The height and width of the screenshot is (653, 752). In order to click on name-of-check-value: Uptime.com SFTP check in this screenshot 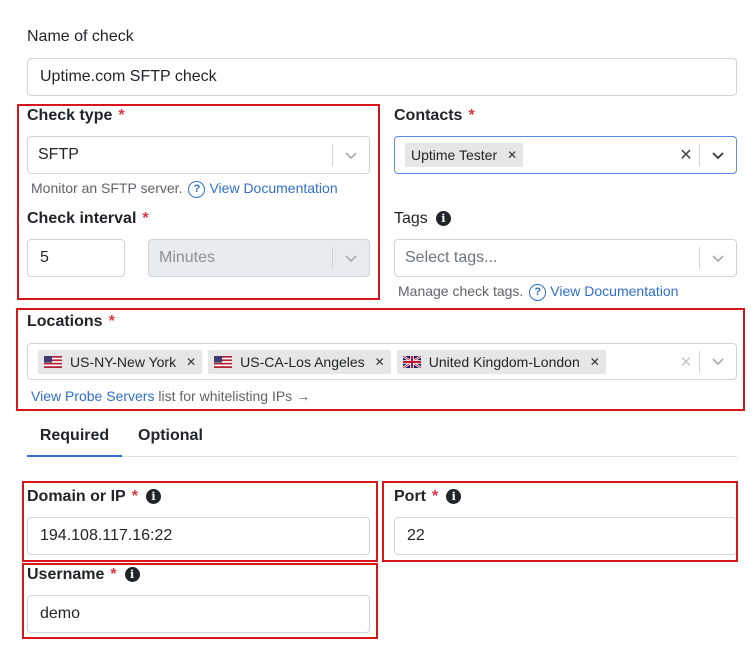, I will do `click(128, 76)`.